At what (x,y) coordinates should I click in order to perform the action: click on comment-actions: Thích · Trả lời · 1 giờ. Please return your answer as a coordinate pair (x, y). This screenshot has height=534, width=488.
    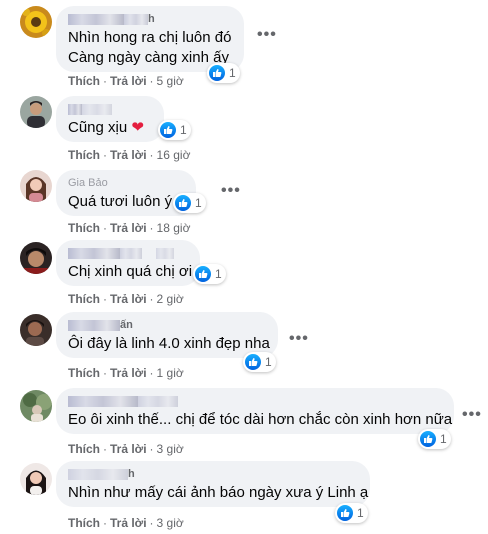
    Looking at the image, I should click on (126, 373).